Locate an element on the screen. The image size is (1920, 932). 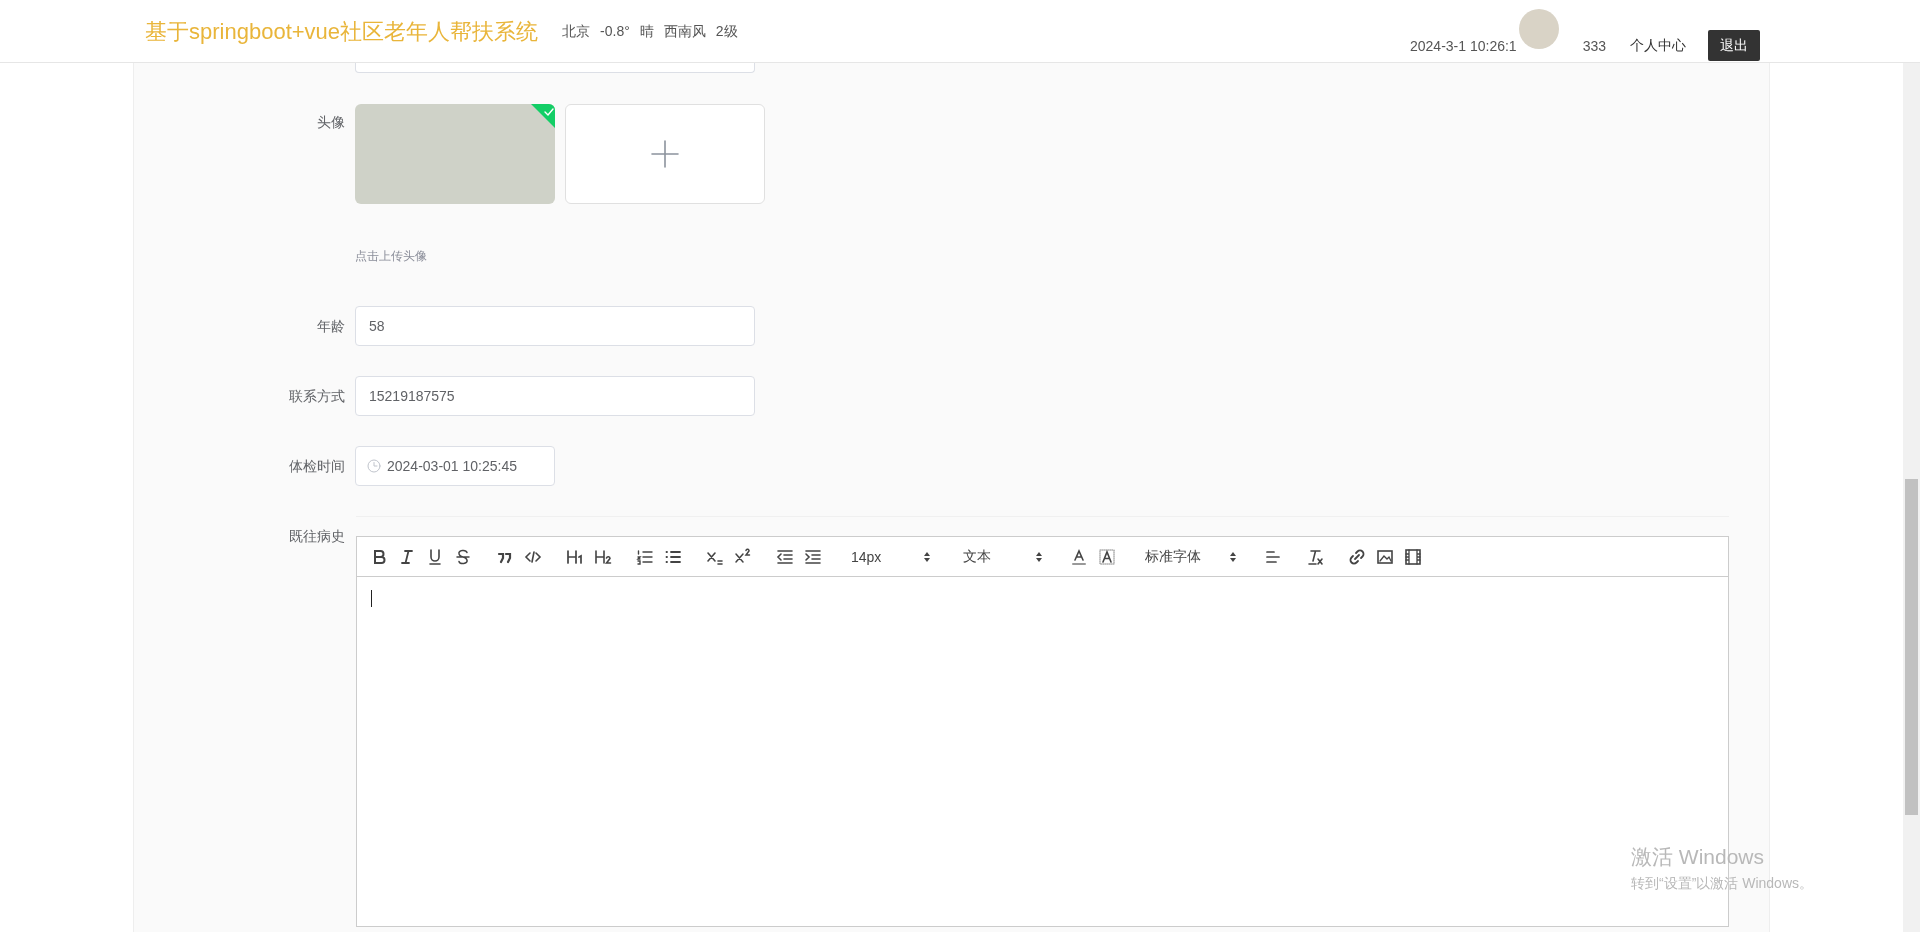
italic-icon is located at coordinates (407, 556).